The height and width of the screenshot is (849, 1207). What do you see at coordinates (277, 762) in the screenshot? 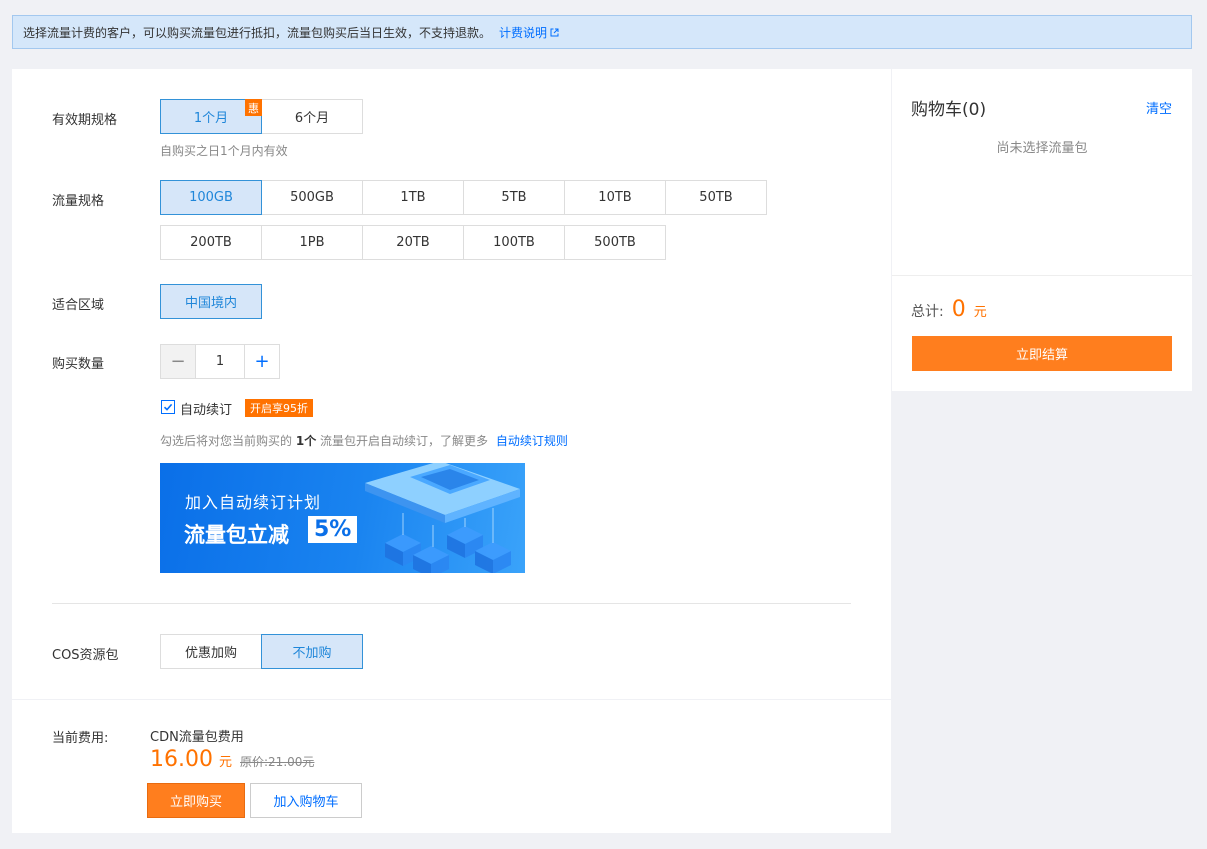
I see `original-price: 原价:21.00元` at bounding box center [277, 762].